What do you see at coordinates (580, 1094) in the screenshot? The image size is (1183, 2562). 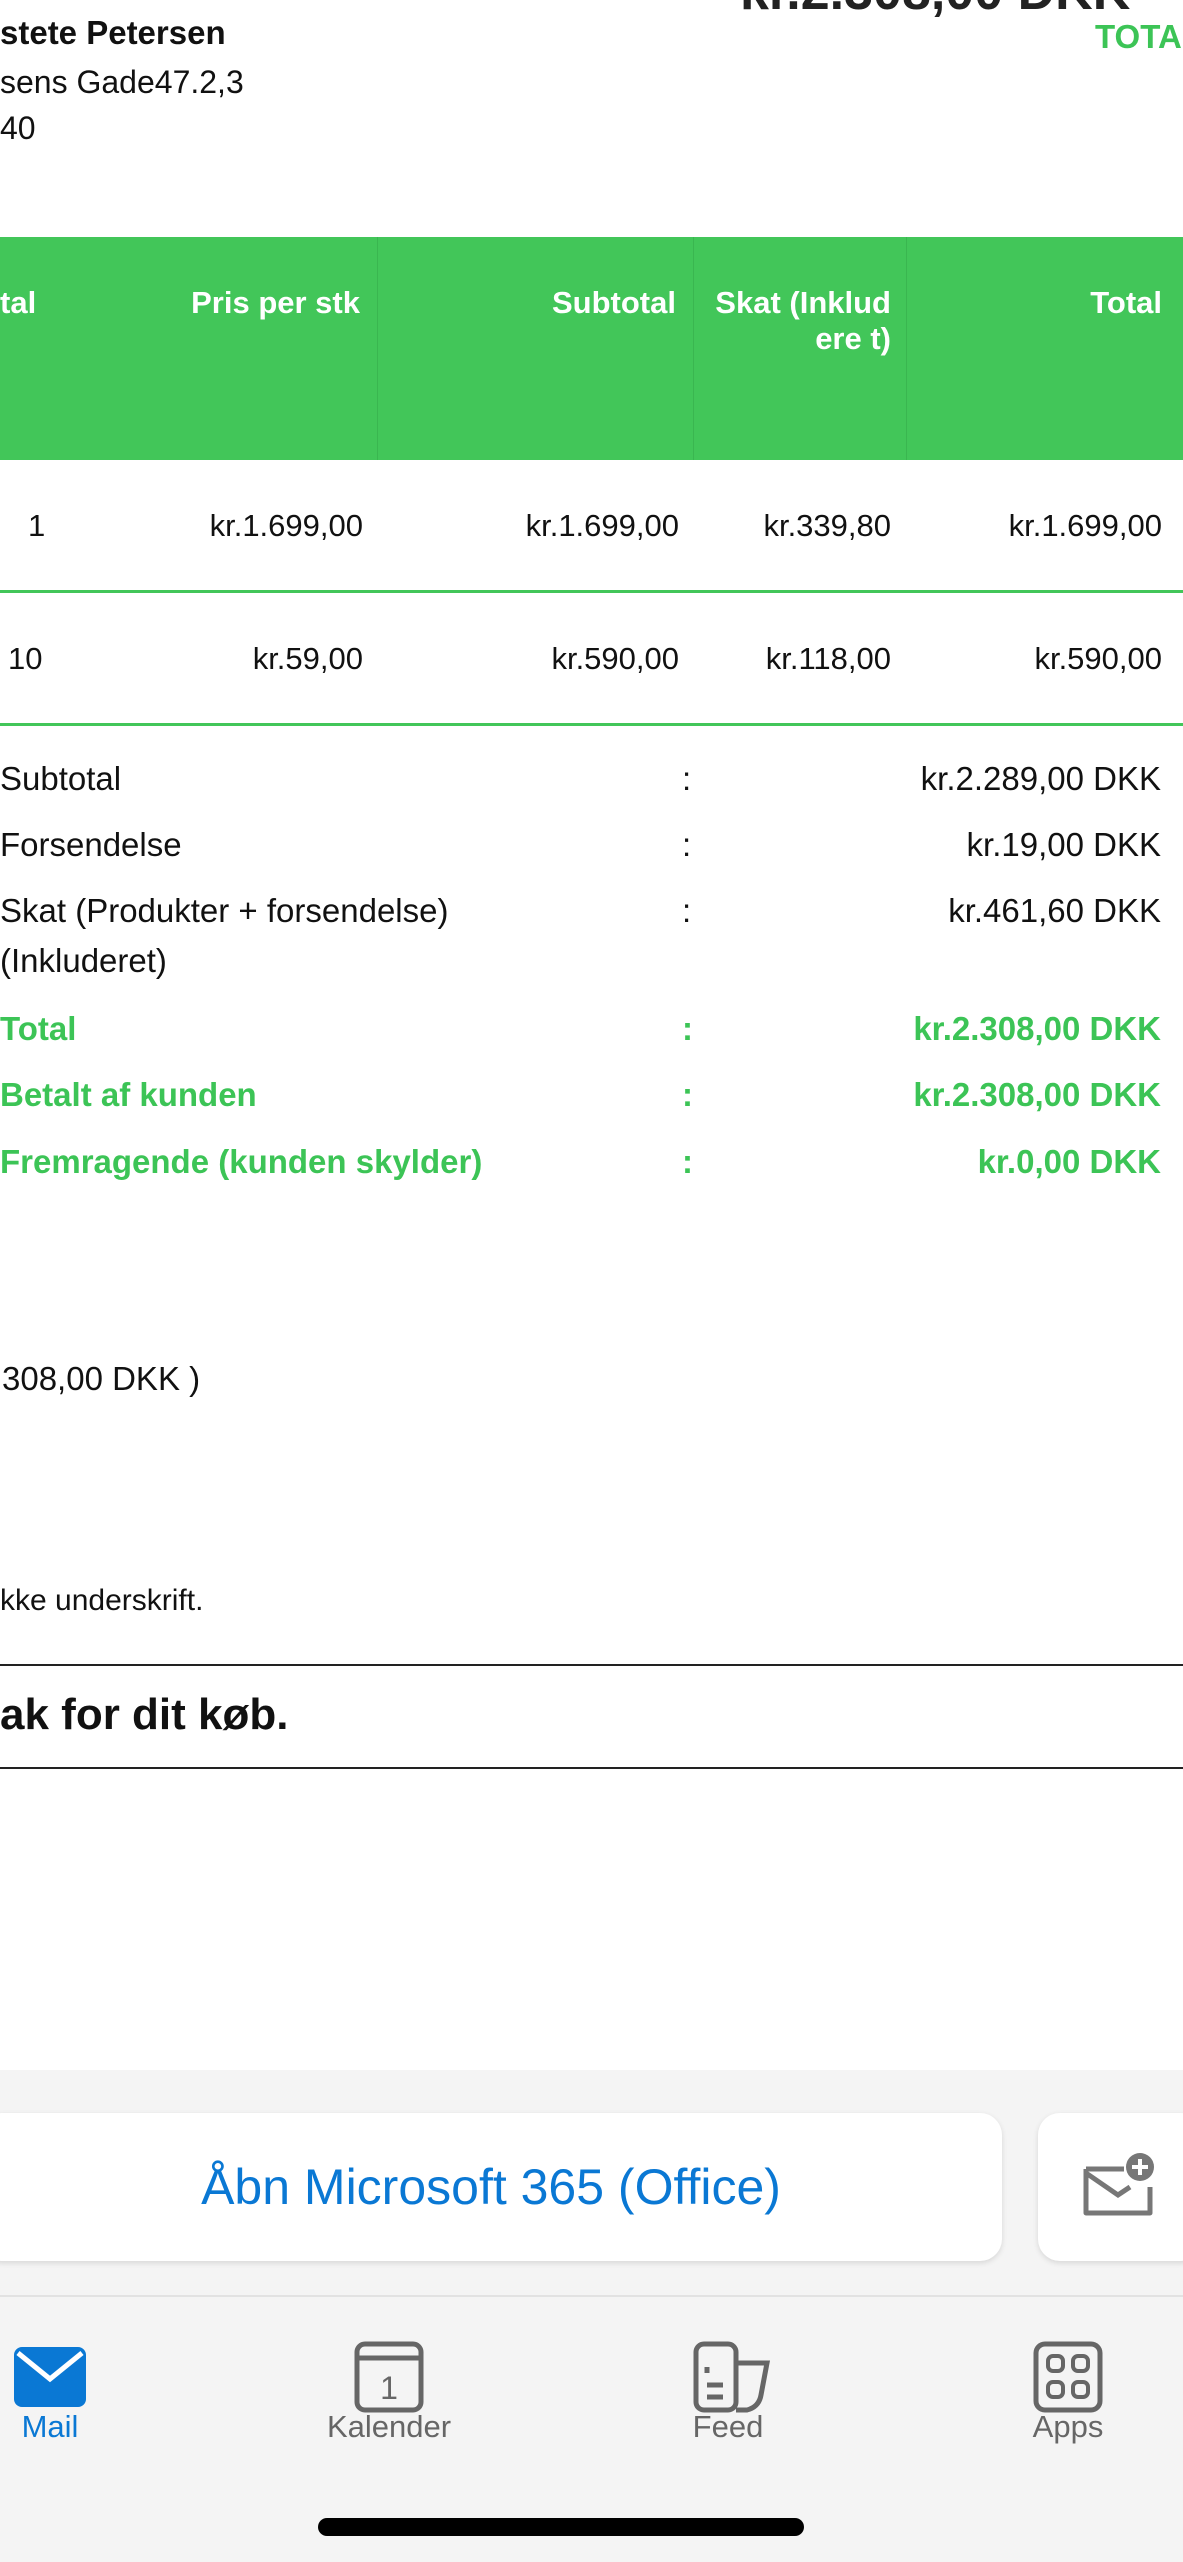 I see `summary-paid: Betalt af kunden: kr.2.308,00 DKK` at bounding box center [580, 1094].